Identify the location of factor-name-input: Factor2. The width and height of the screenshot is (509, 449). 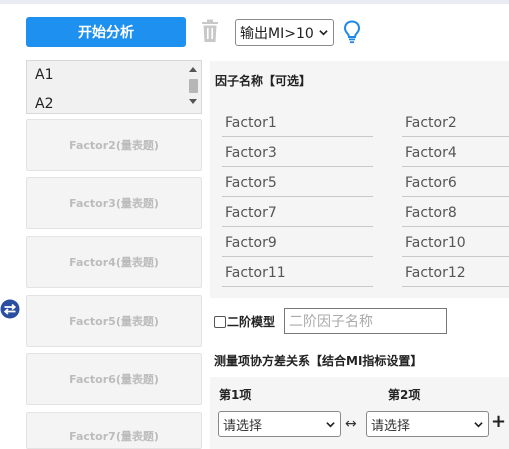
(455, 123).